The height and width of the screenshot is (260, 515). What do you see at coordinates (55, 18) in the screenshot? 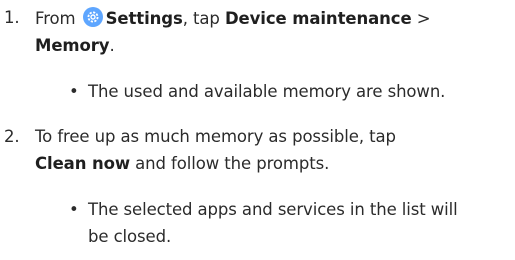
I see `step-text: From` at bounding box center [55, 18].